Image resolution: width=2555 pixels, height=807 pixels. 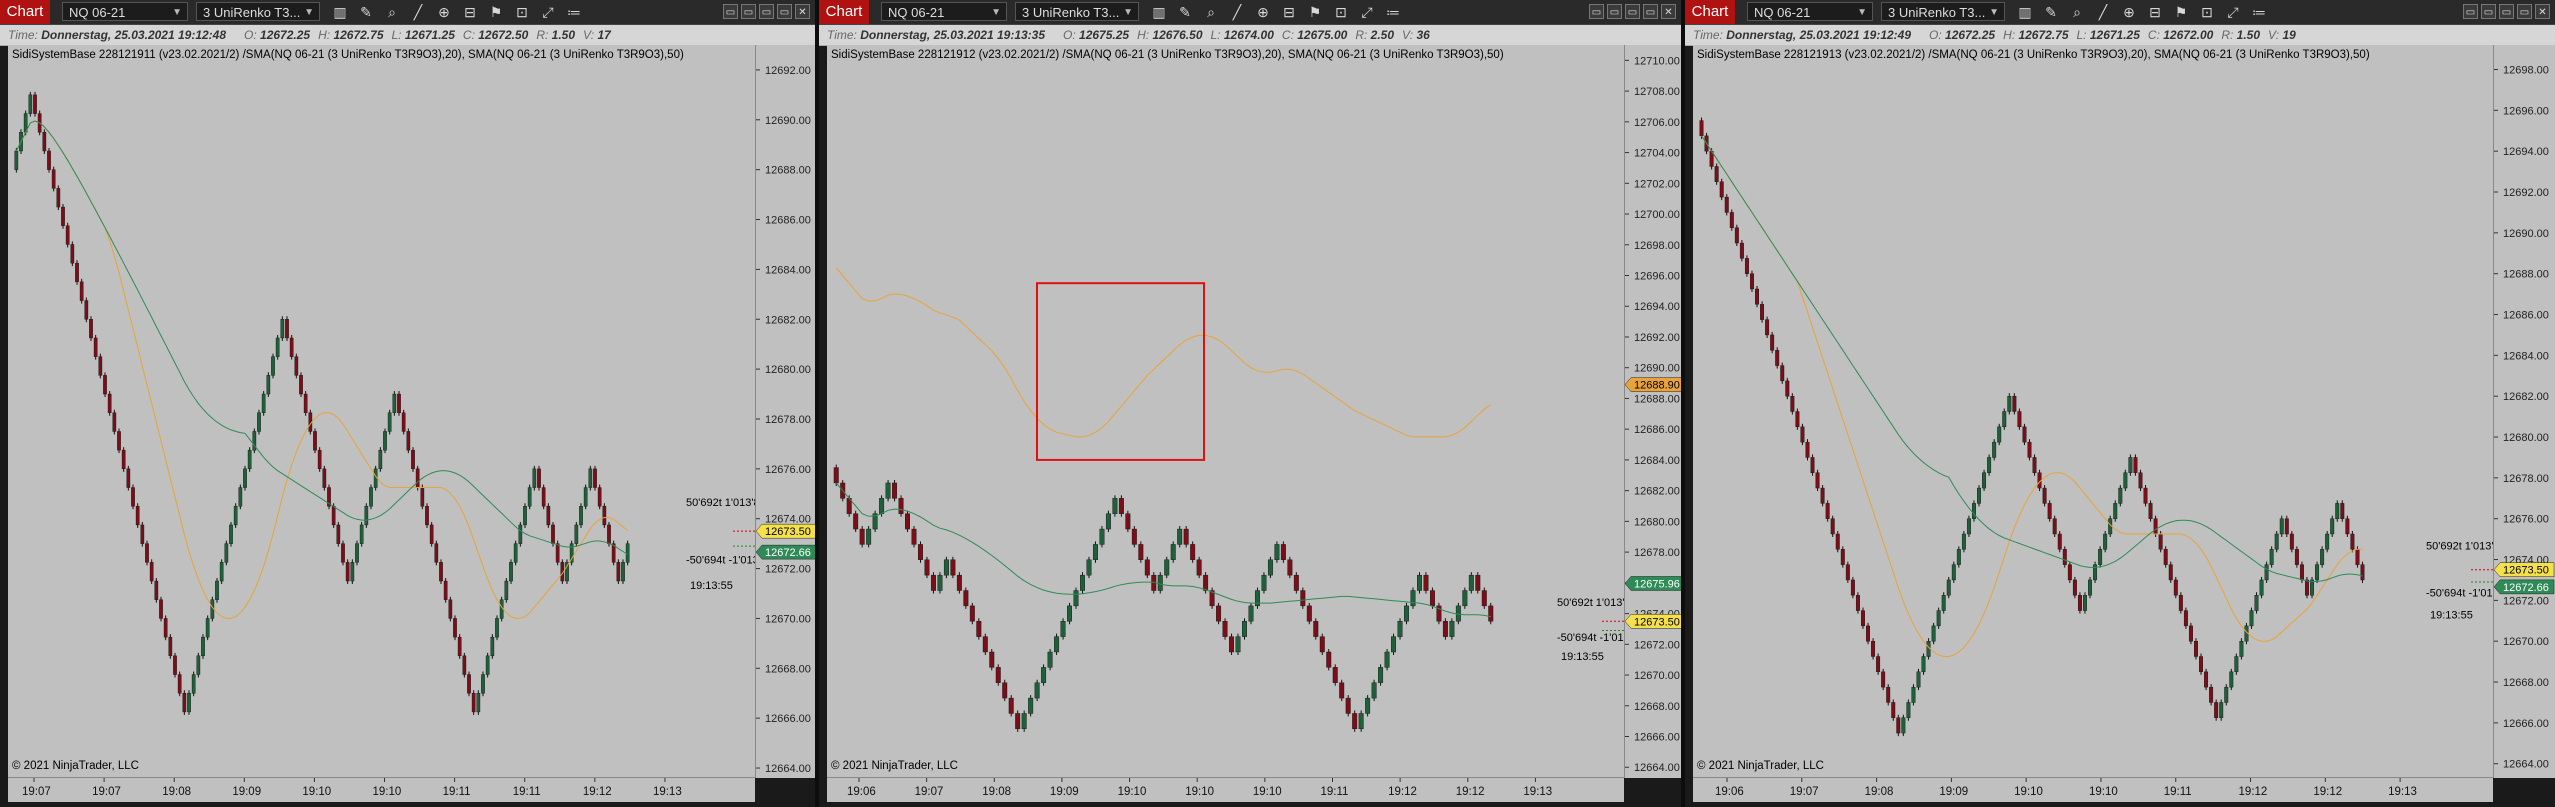 What do you see at coordinates (2526, 683) in the screenshot?
I see `y-tick-label: 12668.00` at bounding box center [2526, 683].